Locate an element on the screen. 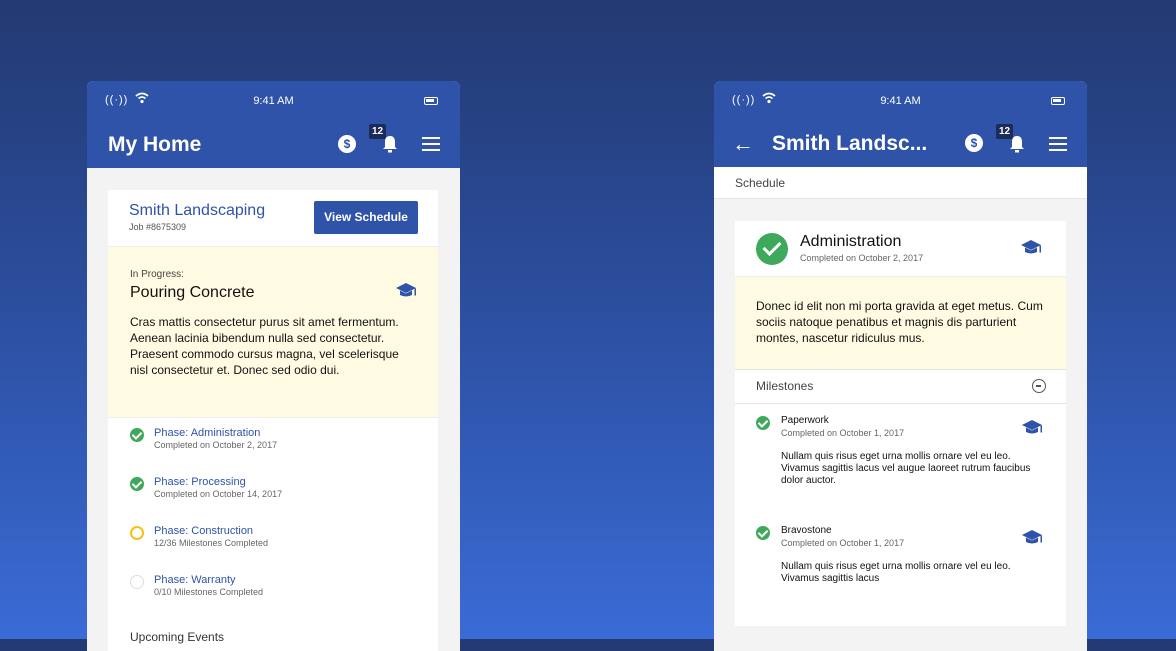 The height and width of the screenshot is (651, 1176). empty-ring-icon is located at coordinates (137, 582).